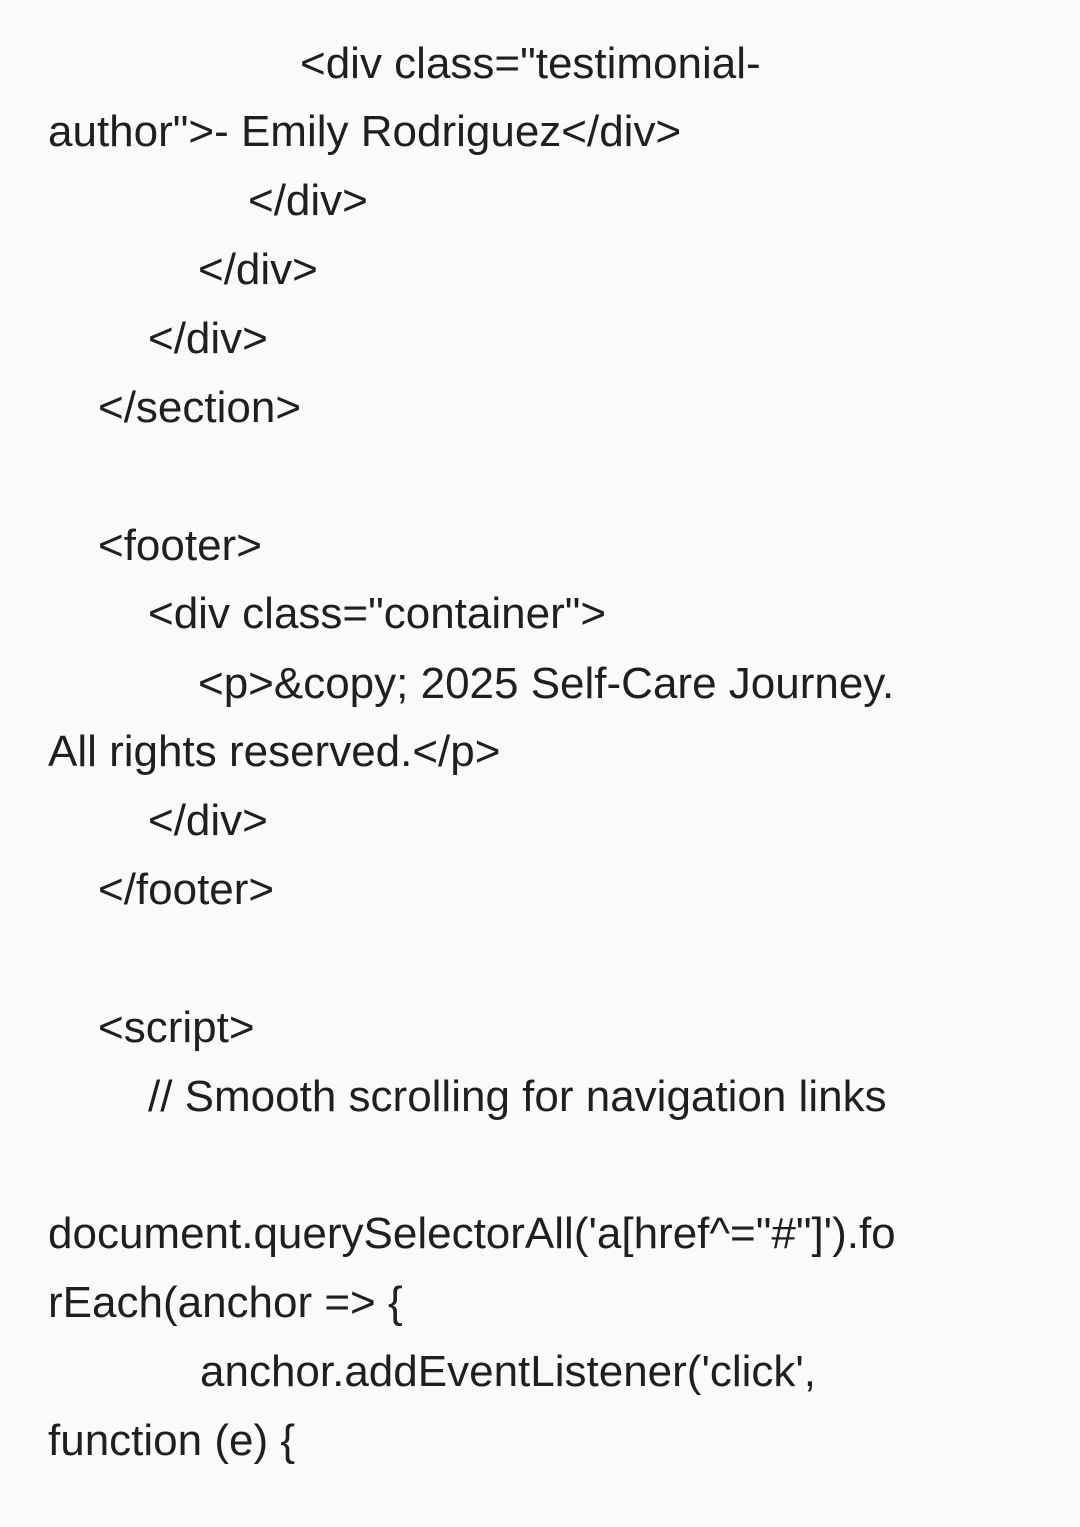  I want to click on code-line: All rights reserved.</p>, so click(274, 751).